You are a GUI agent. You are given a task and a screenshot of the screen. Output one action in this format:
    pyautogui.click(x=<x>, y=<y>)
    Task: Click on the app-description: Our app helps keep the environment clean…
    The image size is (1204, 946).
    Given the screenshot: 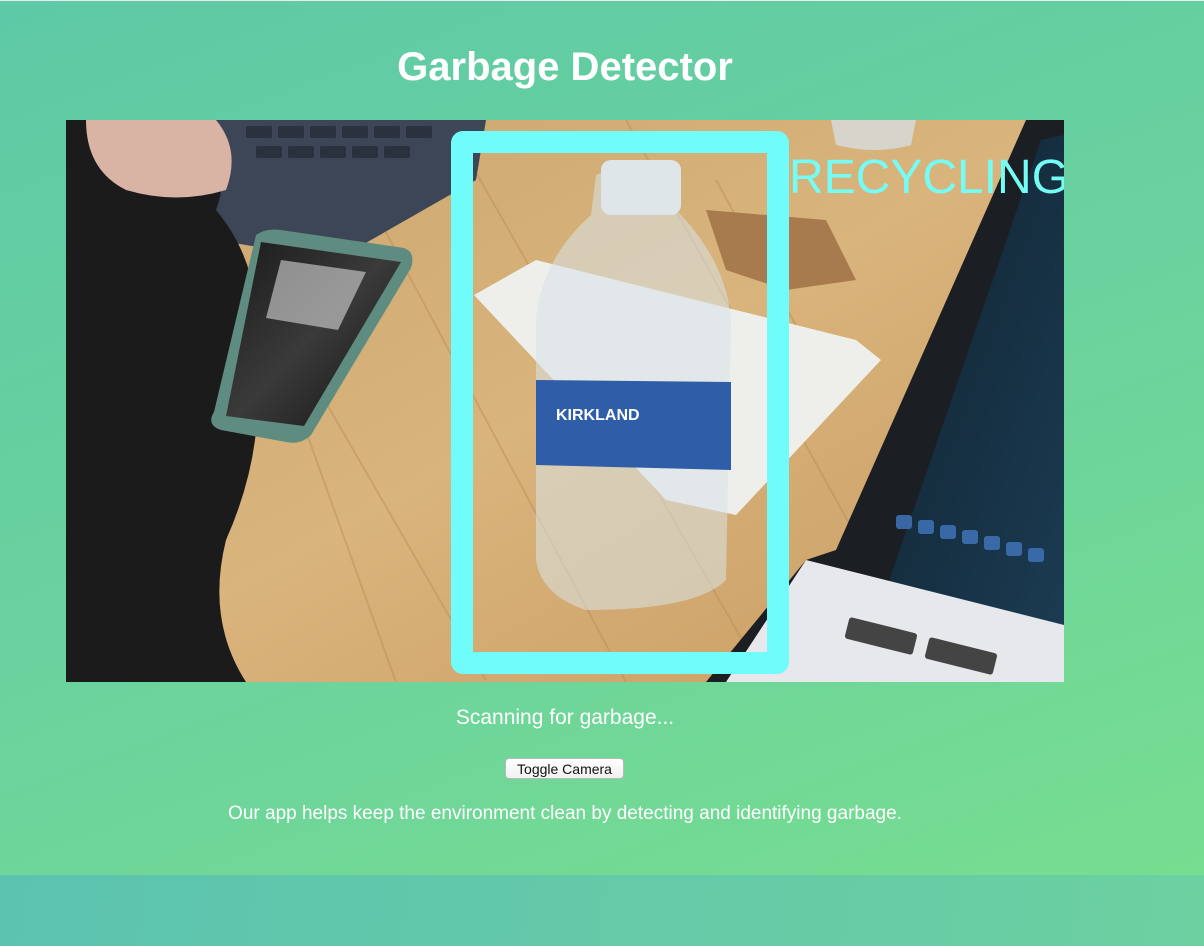 What is the action you would take?
    pyautogui.click(x=565, y=813)
    